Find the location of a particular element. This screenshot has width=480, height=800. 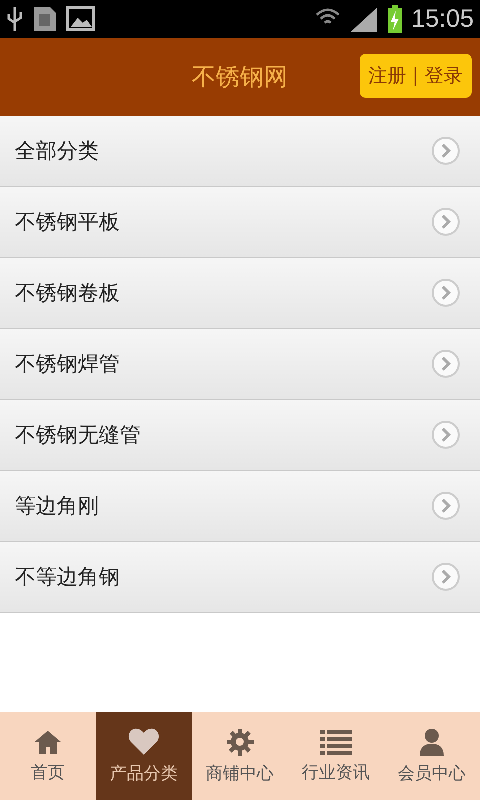

tab: 商铺中心 is located at coordinates (240, 756).